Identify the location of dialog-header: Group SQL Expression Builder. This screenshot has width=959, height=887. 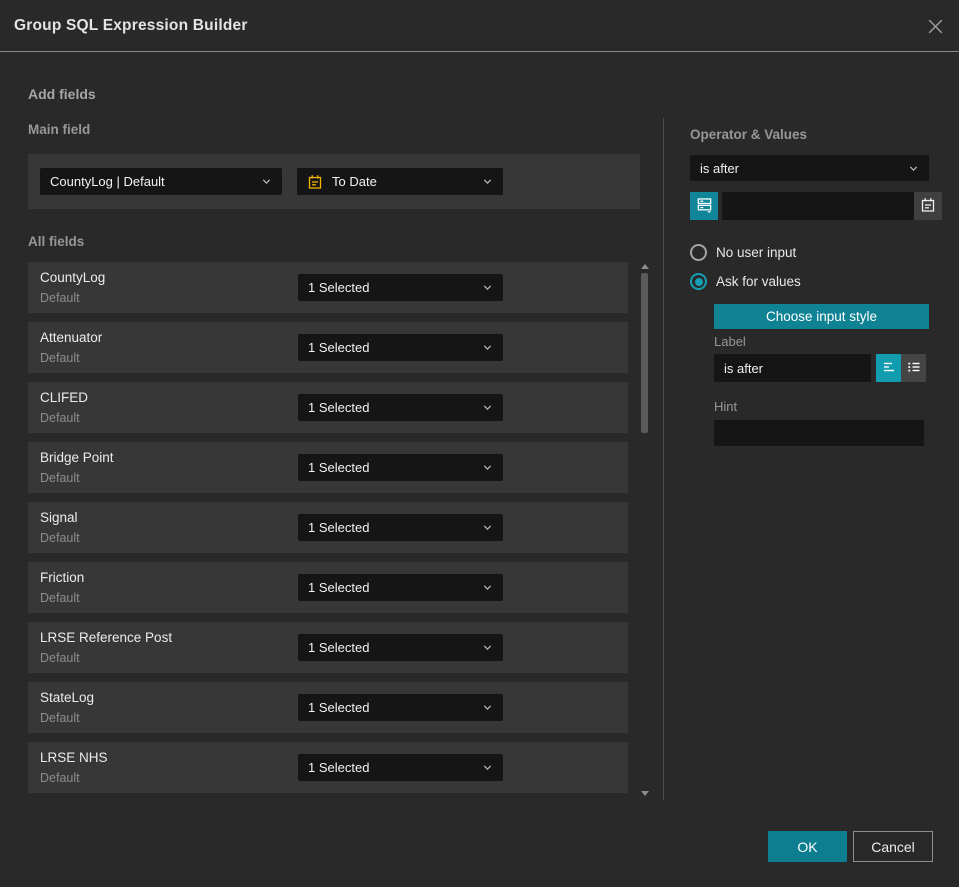
(479, 26).